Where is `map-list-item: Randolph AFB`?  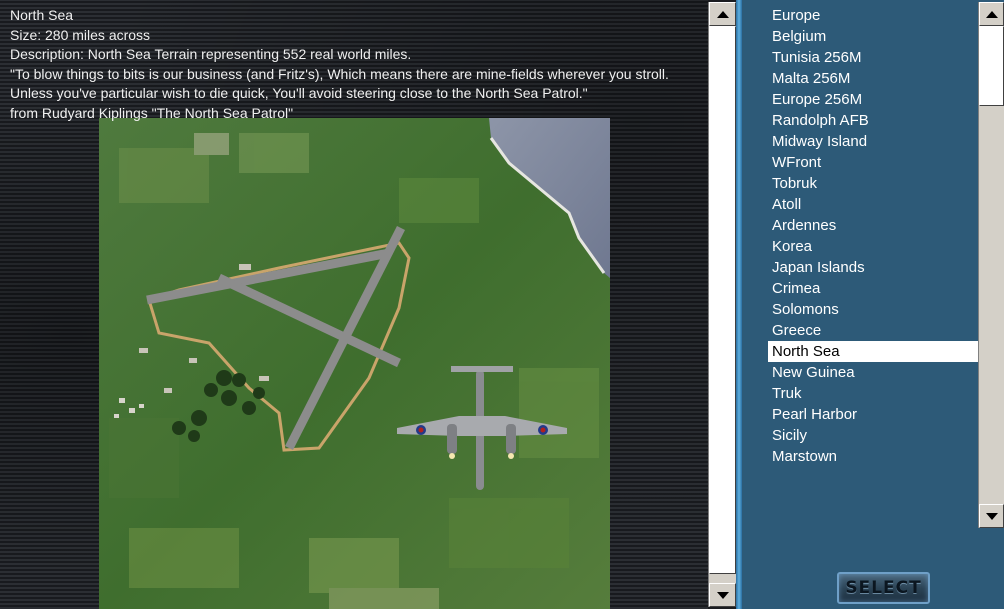
map-list-item: Randolph AFB is located at coordinates (873, 120).